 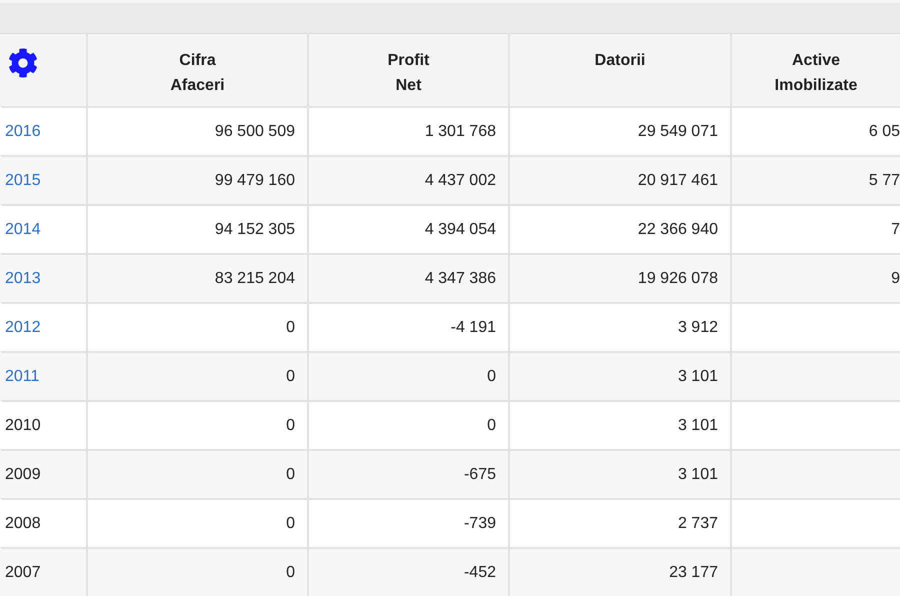 I want to click on year-text: 2009, so click(x=23, y=475).